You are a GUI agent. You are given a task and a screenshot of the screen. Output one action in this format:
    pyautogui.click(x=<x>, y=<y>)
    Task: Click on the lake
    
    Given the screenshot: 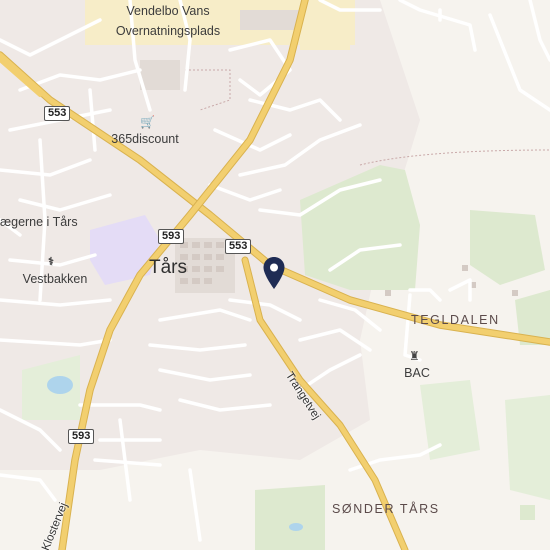 What is the action you would take?
    pyautogui.click(x=60, y=385)
    